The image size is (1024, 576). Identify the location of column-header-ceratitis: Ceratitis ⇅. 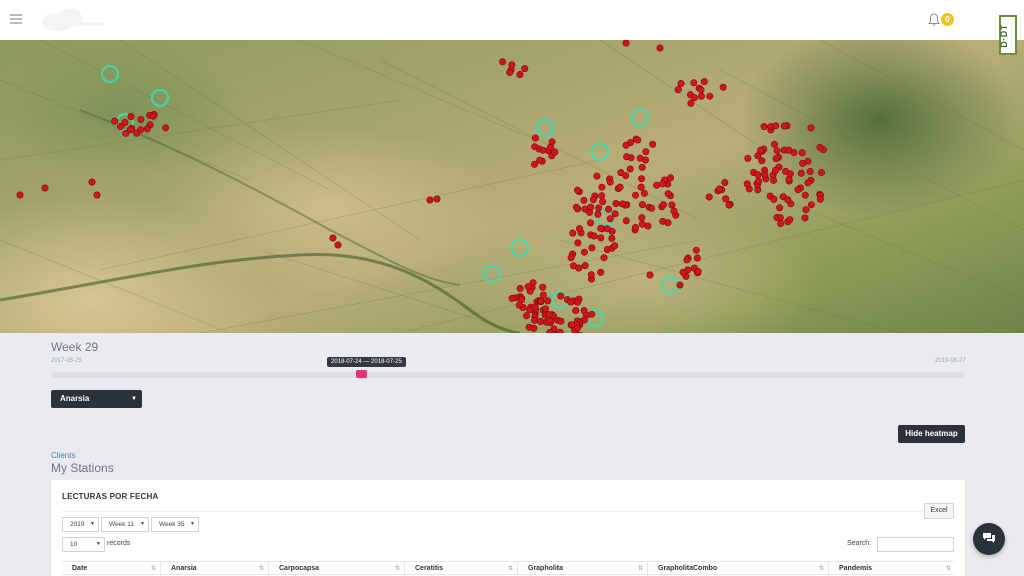
(461, 569).